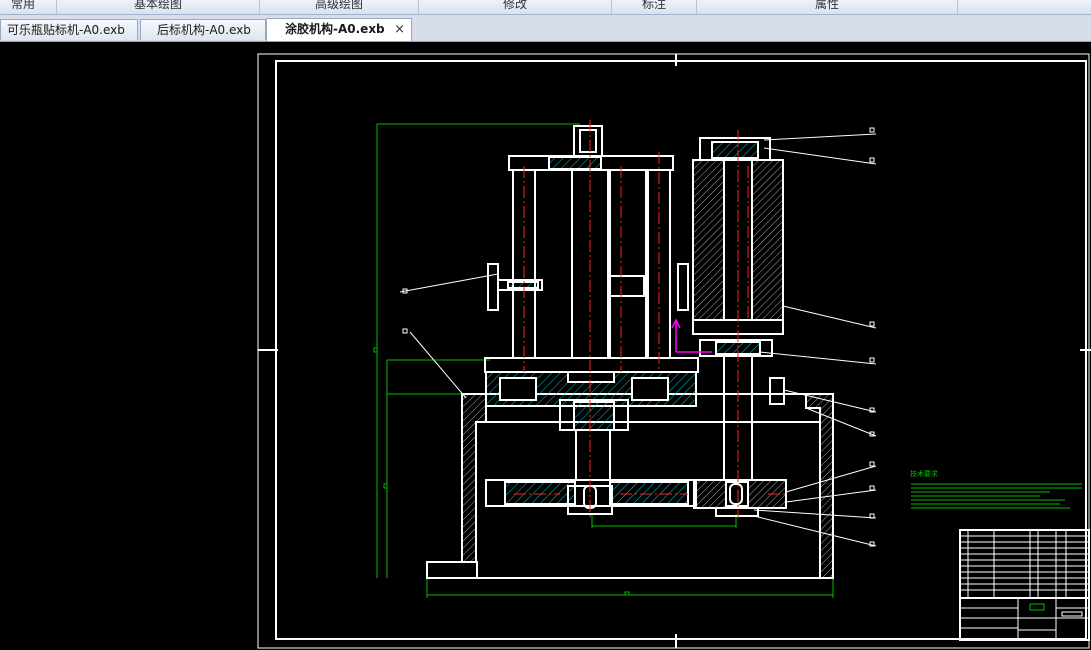 The width and height of the screenshot is (1091, 650). What do you see at coordinates (66, 30) in the screenshot?
I see `tab-label: 可乐瓶贴标机-A0.exb` at bounding box center [66, 30].